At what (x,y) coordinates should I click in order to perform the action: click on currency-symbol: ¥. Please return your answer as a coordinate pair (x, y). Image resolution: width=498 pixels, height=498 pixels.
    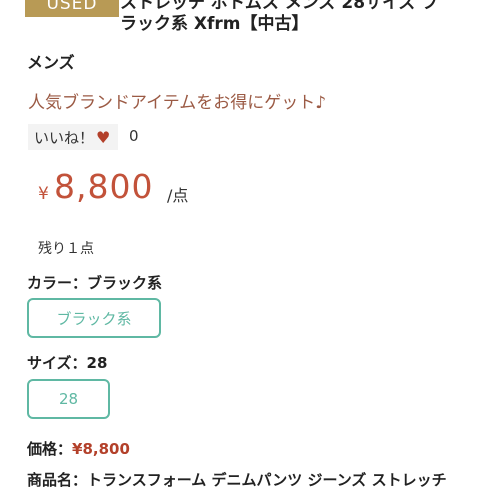
    Looking at the image, I should click on (43, 194).